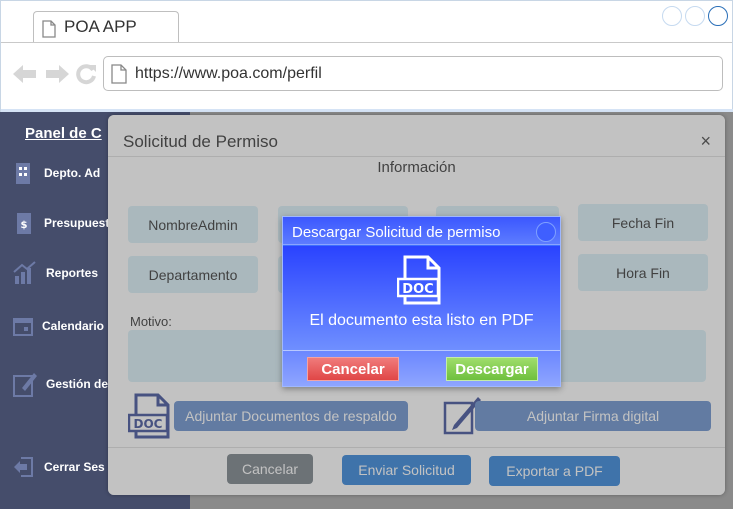  I want to click on dialog-cancel-button: Cancelar, so click(353, 369).